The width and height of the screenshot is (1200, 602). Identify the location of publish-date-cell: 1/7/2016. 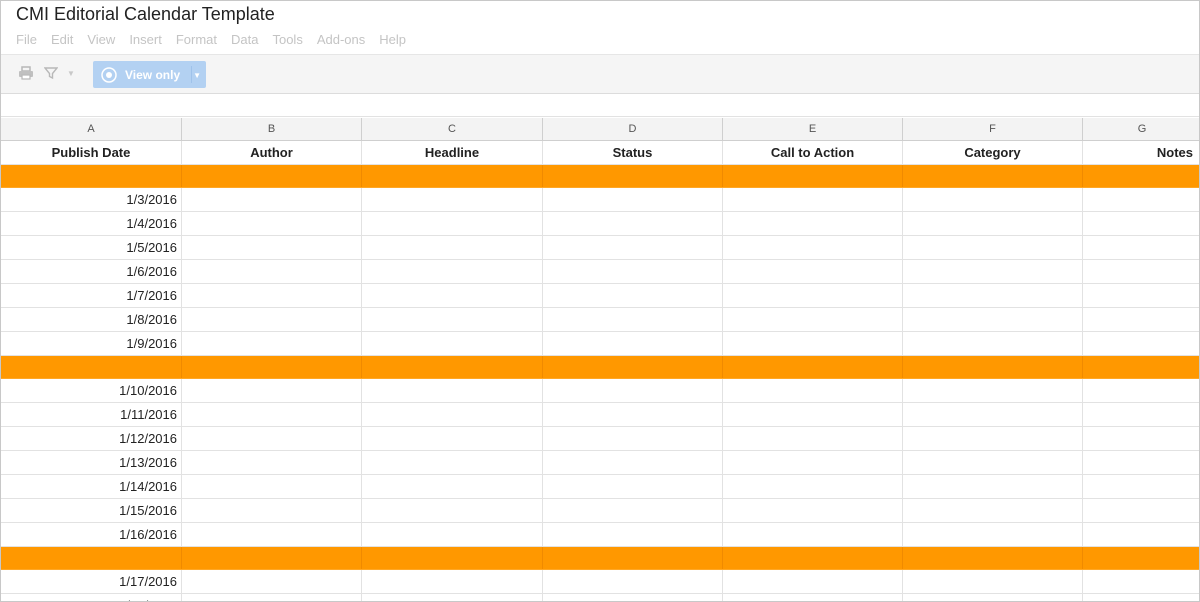
(91, 295).